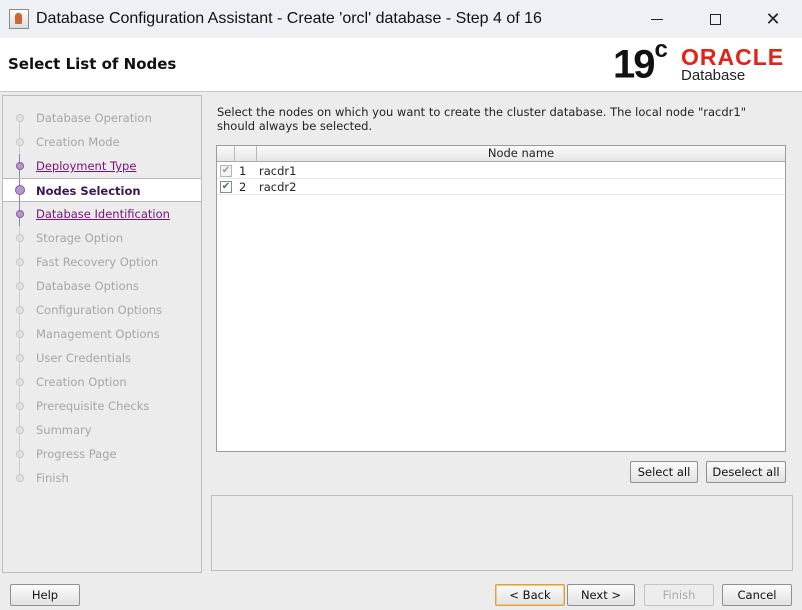 The height and width of the screenshot is (610, 802). Describe the element at coordinates (84, 358) in the screenshot. I see `step-label: User Credentials` at that location.